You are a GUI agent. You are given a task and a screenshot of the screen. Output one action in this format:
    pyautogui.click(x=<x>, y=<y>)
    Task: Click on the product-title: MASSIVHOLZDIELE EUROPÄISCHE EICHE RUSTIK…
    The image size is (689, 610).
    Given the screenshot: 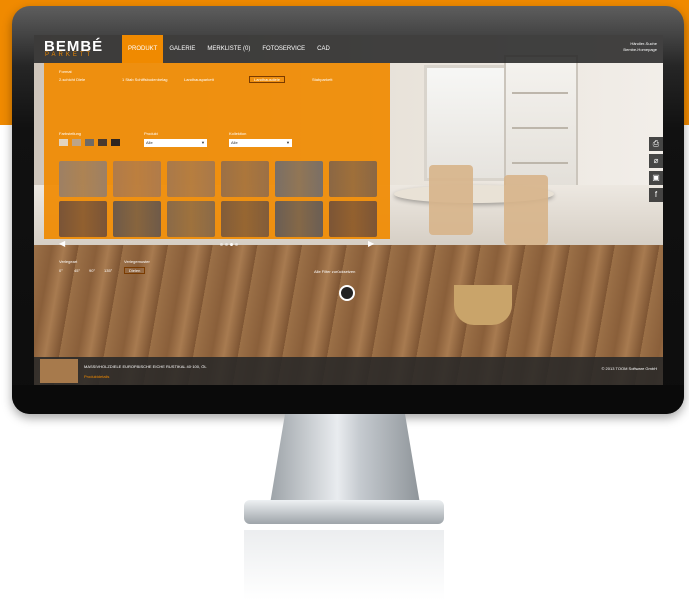 What is the action you would take?
    pyautogui.click(x=145, y=366)
    